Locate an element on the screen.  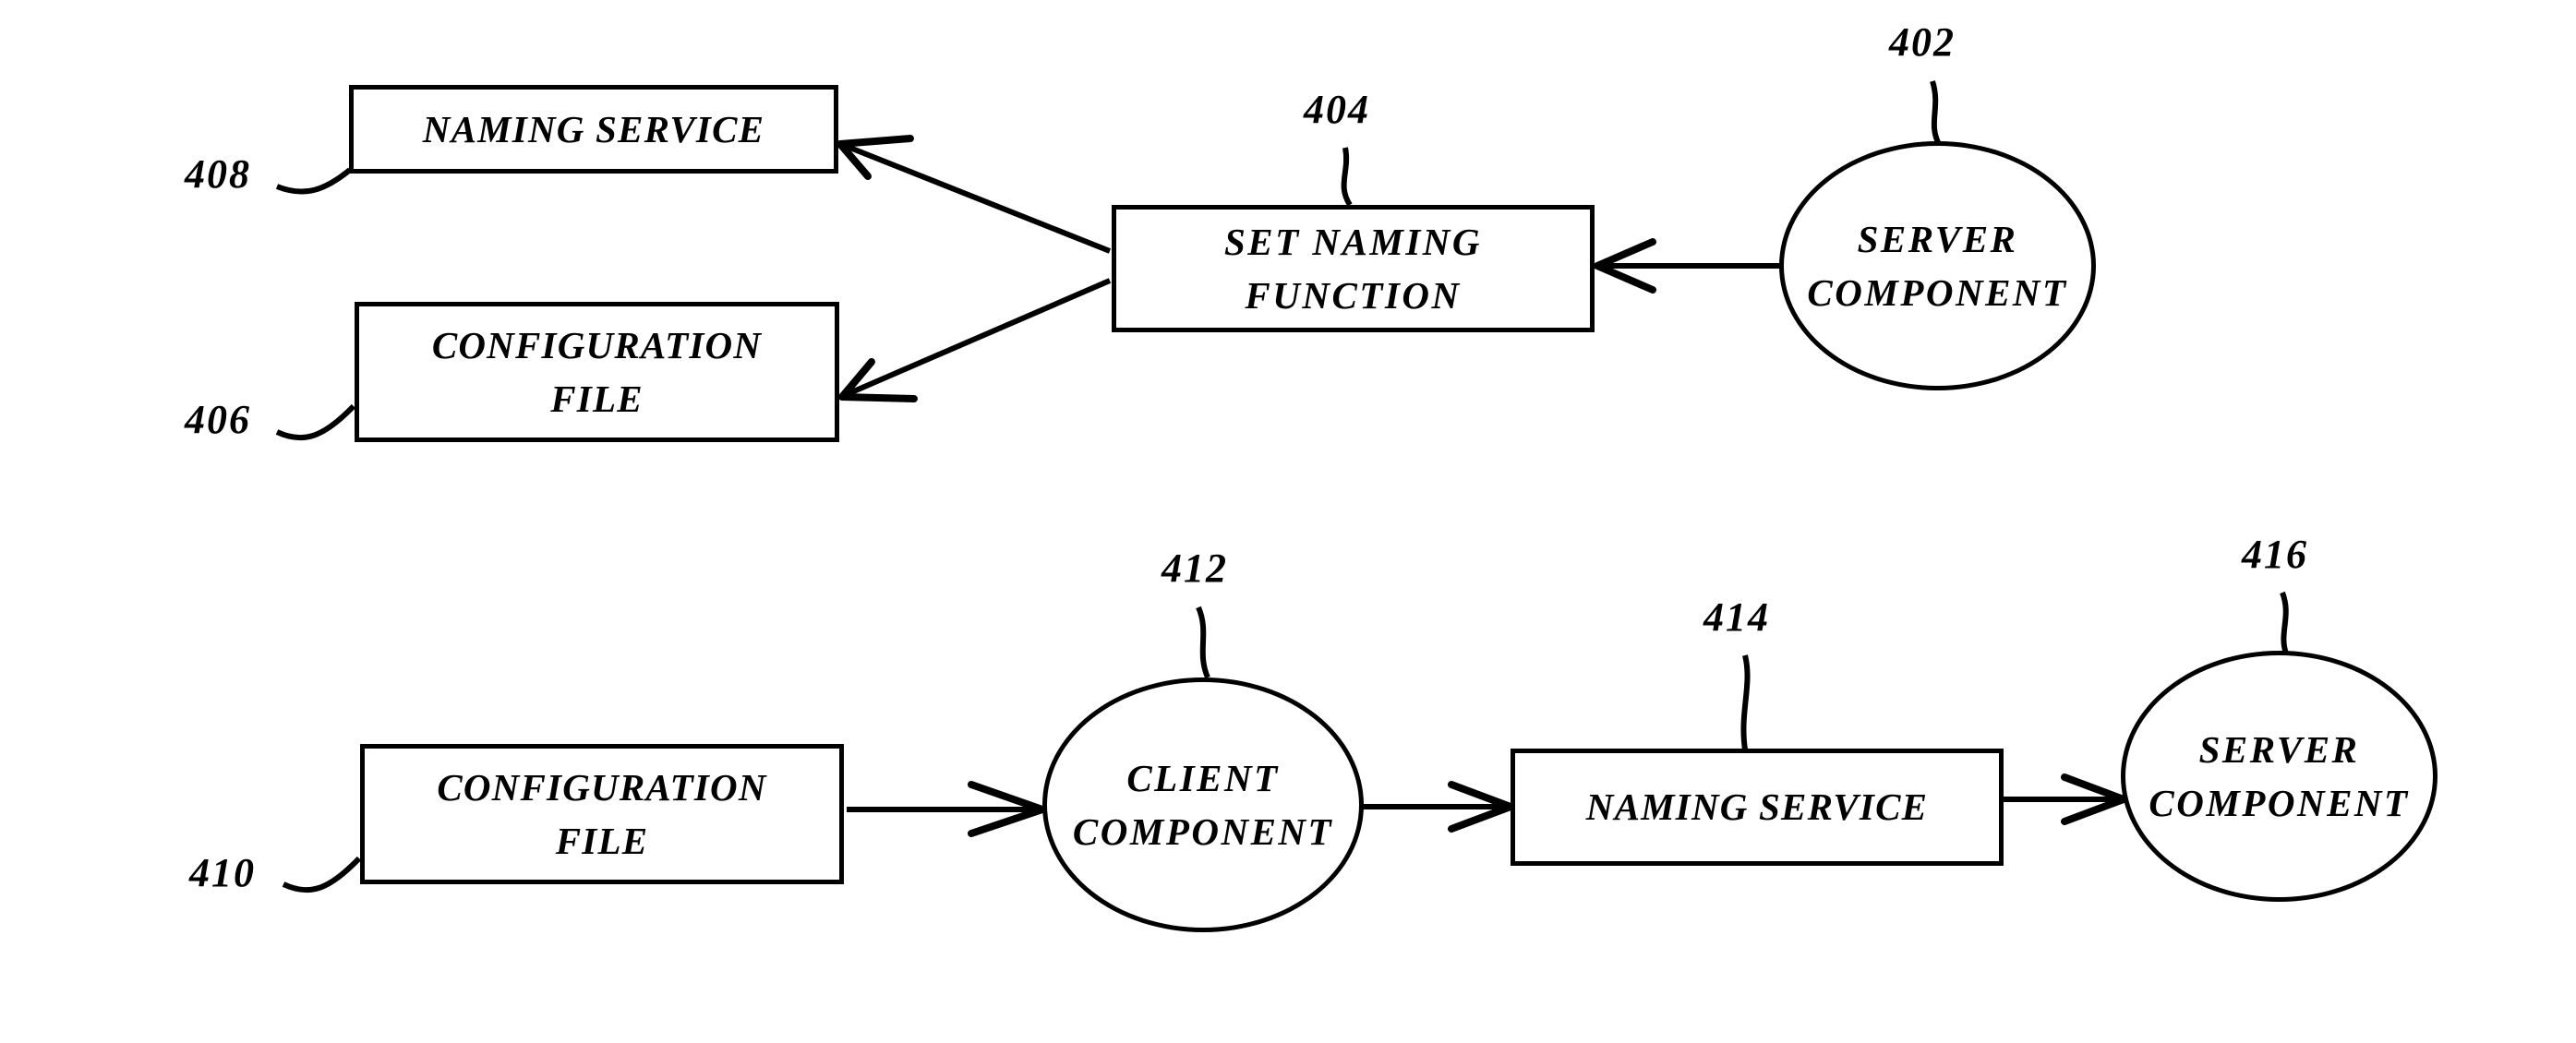
ref-numeral-414: 414 is located at coordinates (1736, 617).